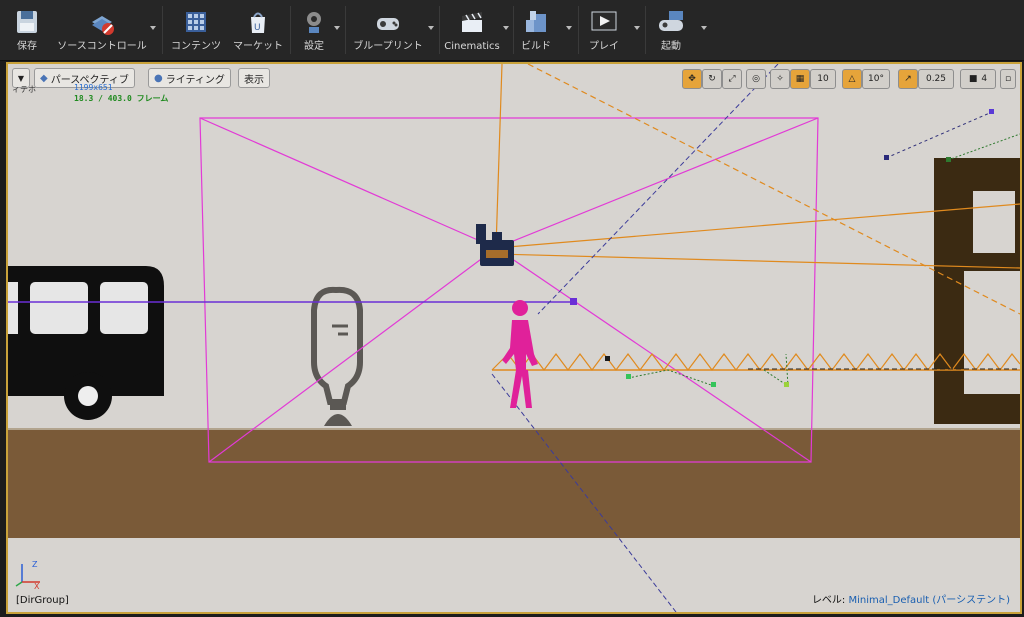  I want to click on camera-speed-label: 4, so click(984, 79).